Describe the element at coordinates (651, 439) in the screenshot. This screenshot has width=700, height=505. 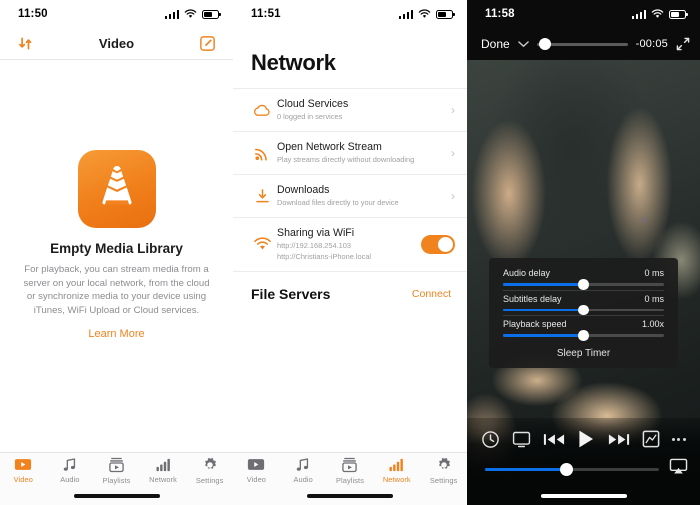
I see `video-equalizer-icon` at that location.